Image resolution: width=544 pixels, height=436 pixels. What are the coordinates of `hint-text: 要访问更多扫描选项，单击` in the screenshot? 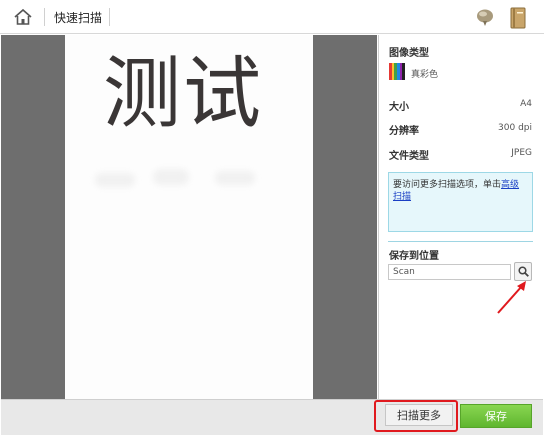 It's located at (447, 185).